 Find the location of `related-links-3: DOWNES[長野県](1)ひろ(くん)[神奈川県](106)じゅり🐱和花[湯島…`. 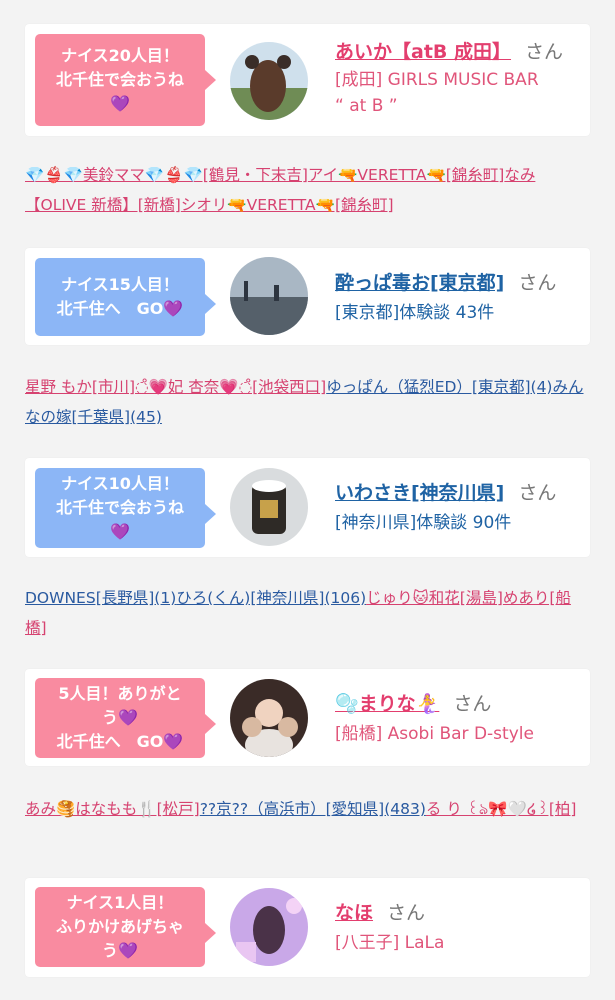

related-links-3: DOWNES[長野県](1)ひろ(くん)[神奈川県](106)じゅり🐱和花[湯島… is located at coordinates (307, 613).